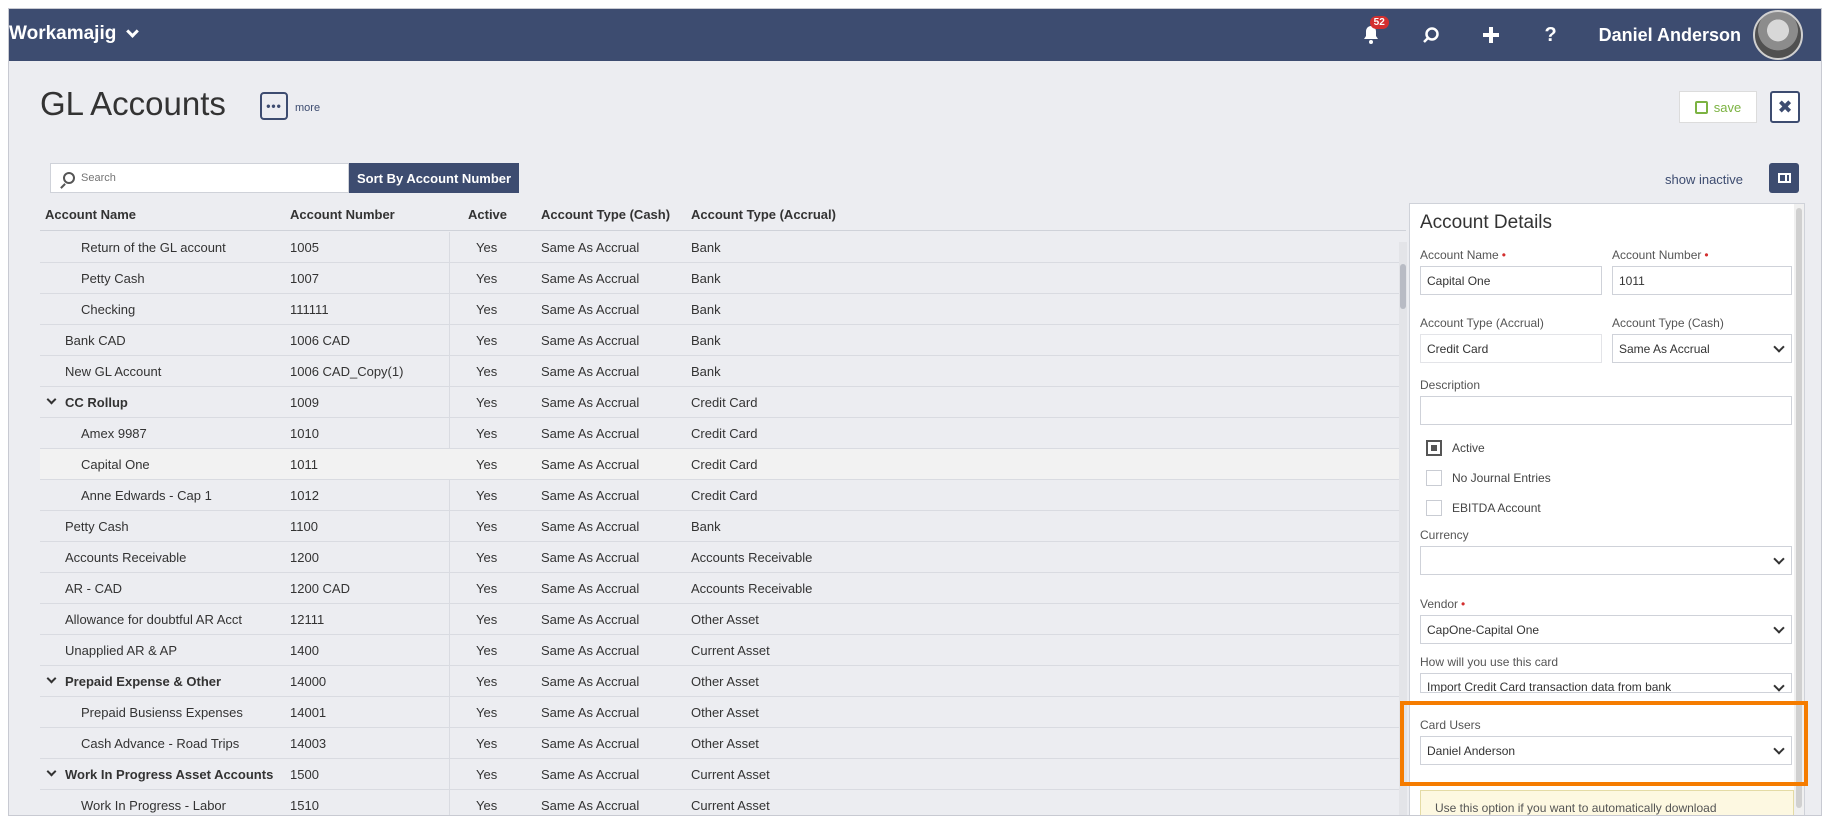 The height and width of the screenshot is (824, 1827). Describe the element at coordinates (165, 774) in the screenshot. I see `cell-name: Work In Progress Asset Accounts` at that location.